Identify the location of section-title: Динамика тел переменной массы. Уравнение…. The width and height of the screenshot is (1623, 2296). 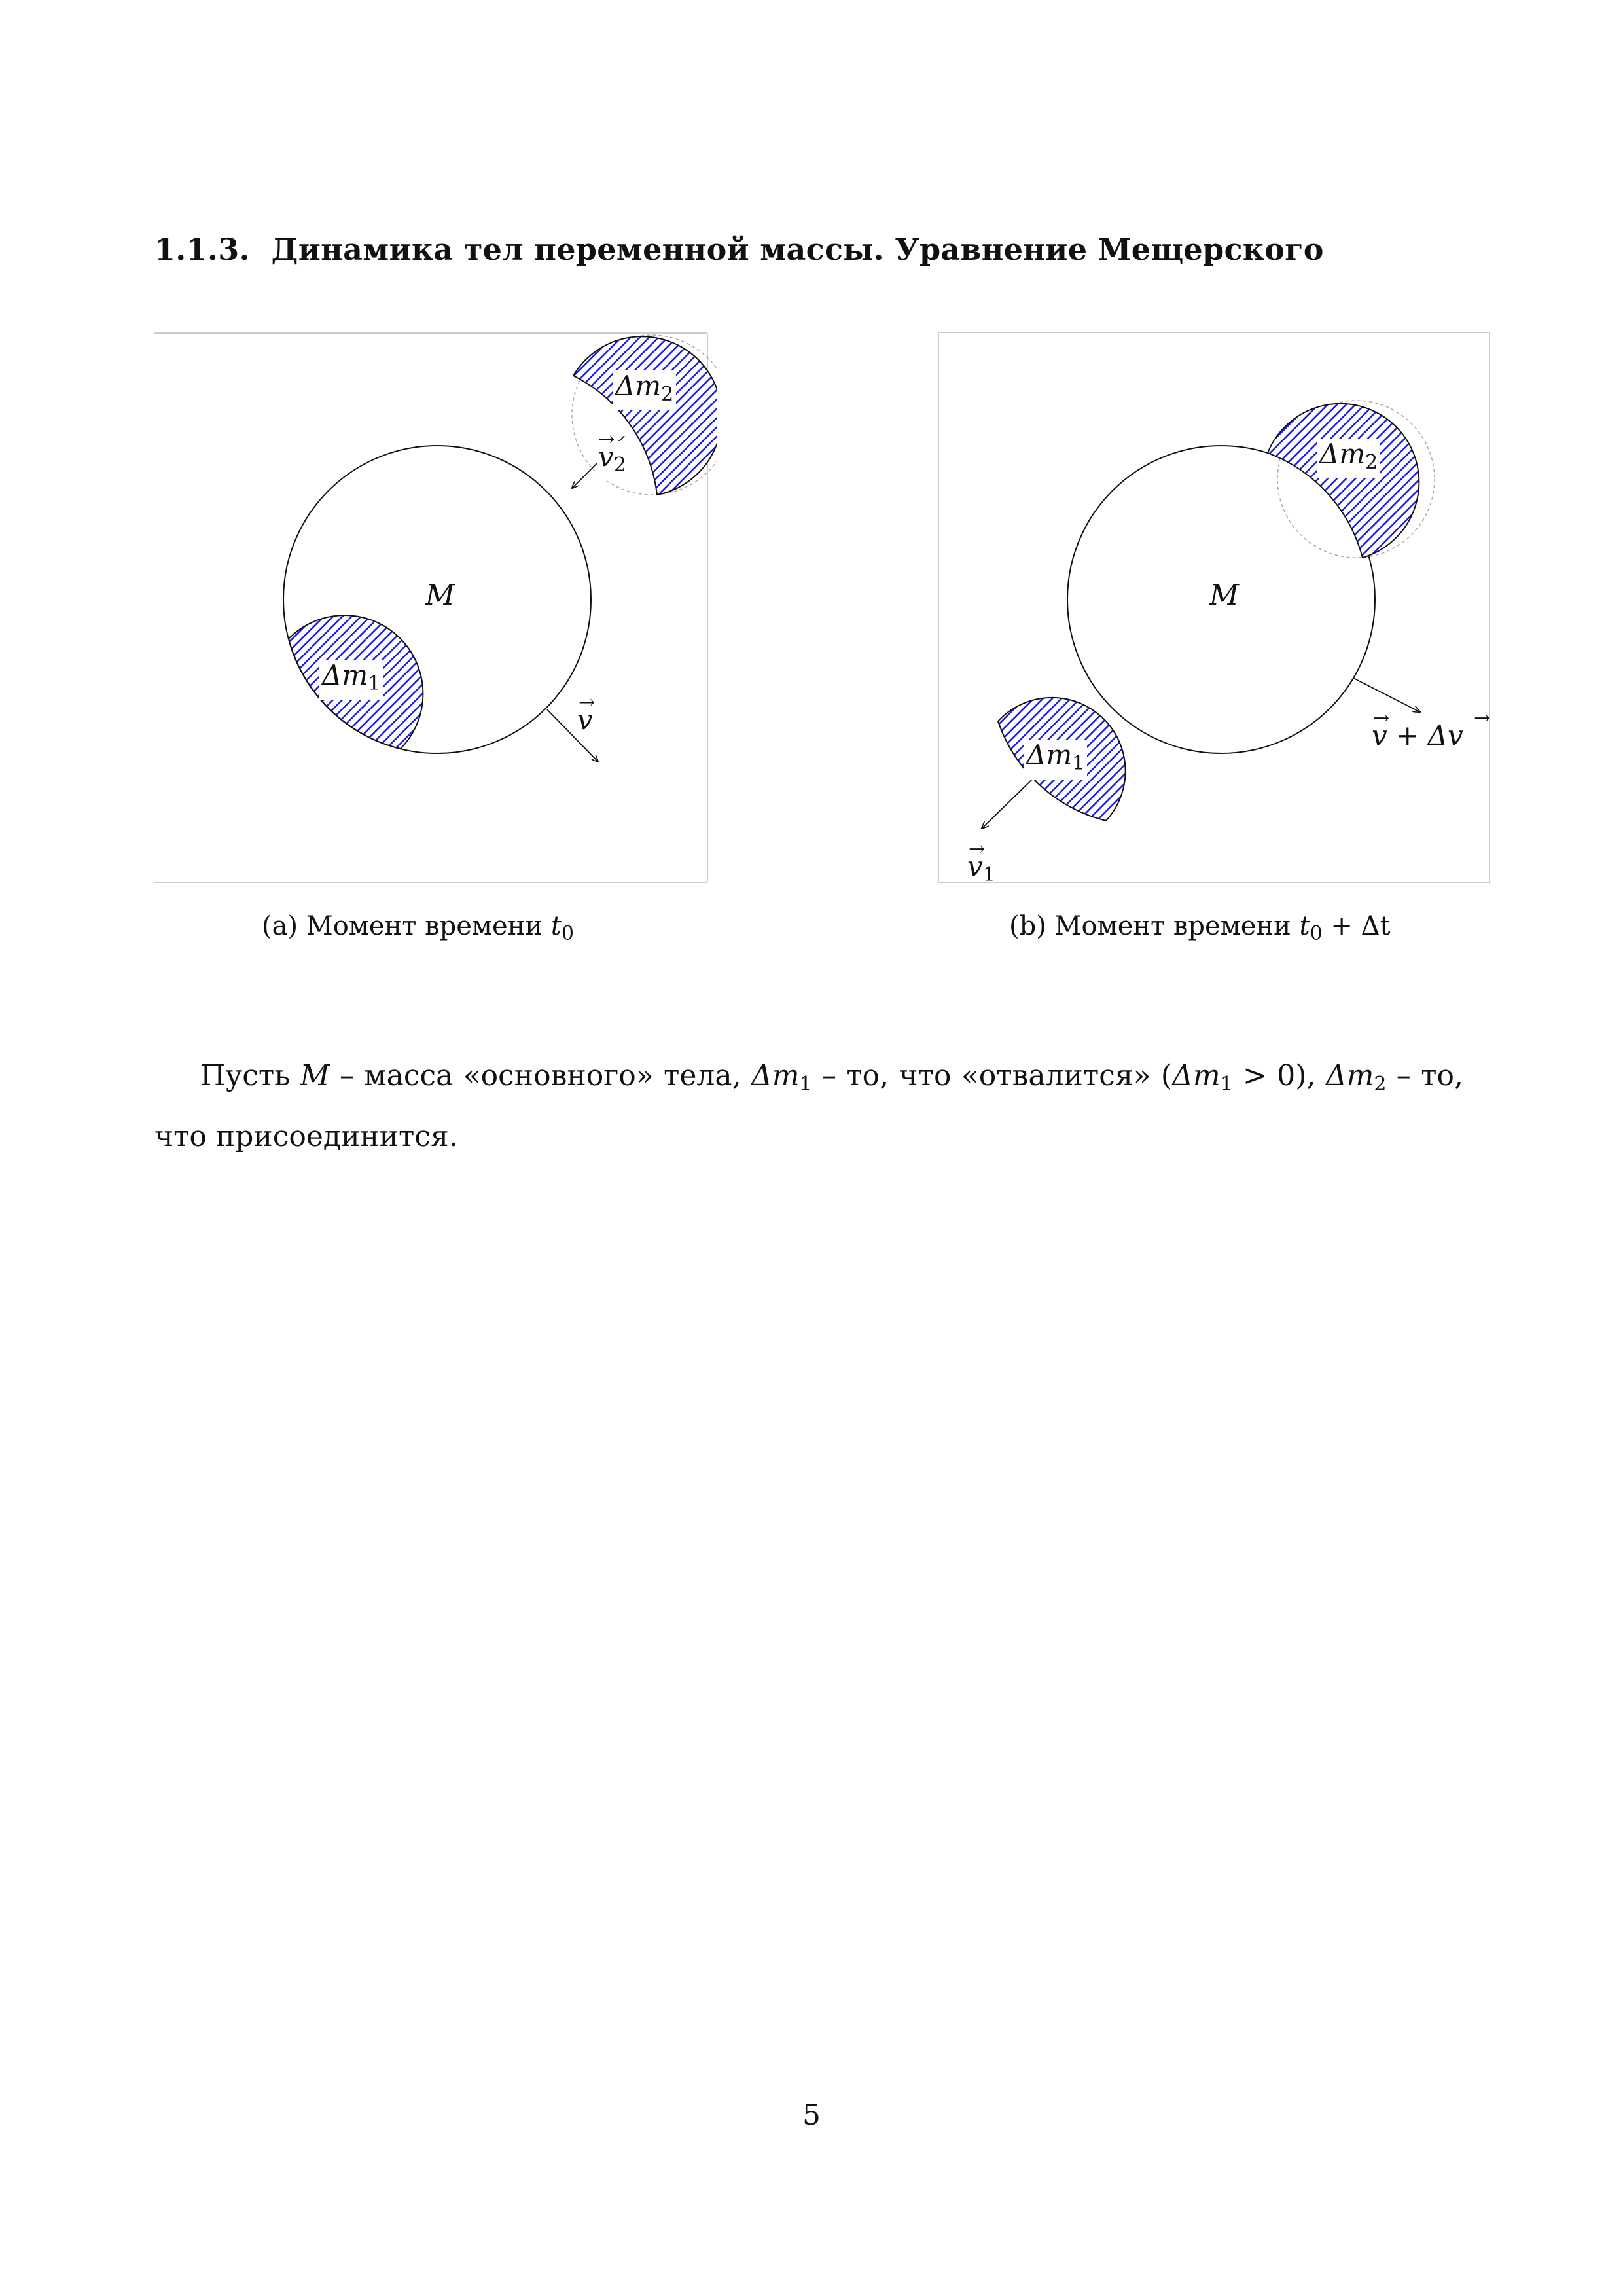
(798, 249).